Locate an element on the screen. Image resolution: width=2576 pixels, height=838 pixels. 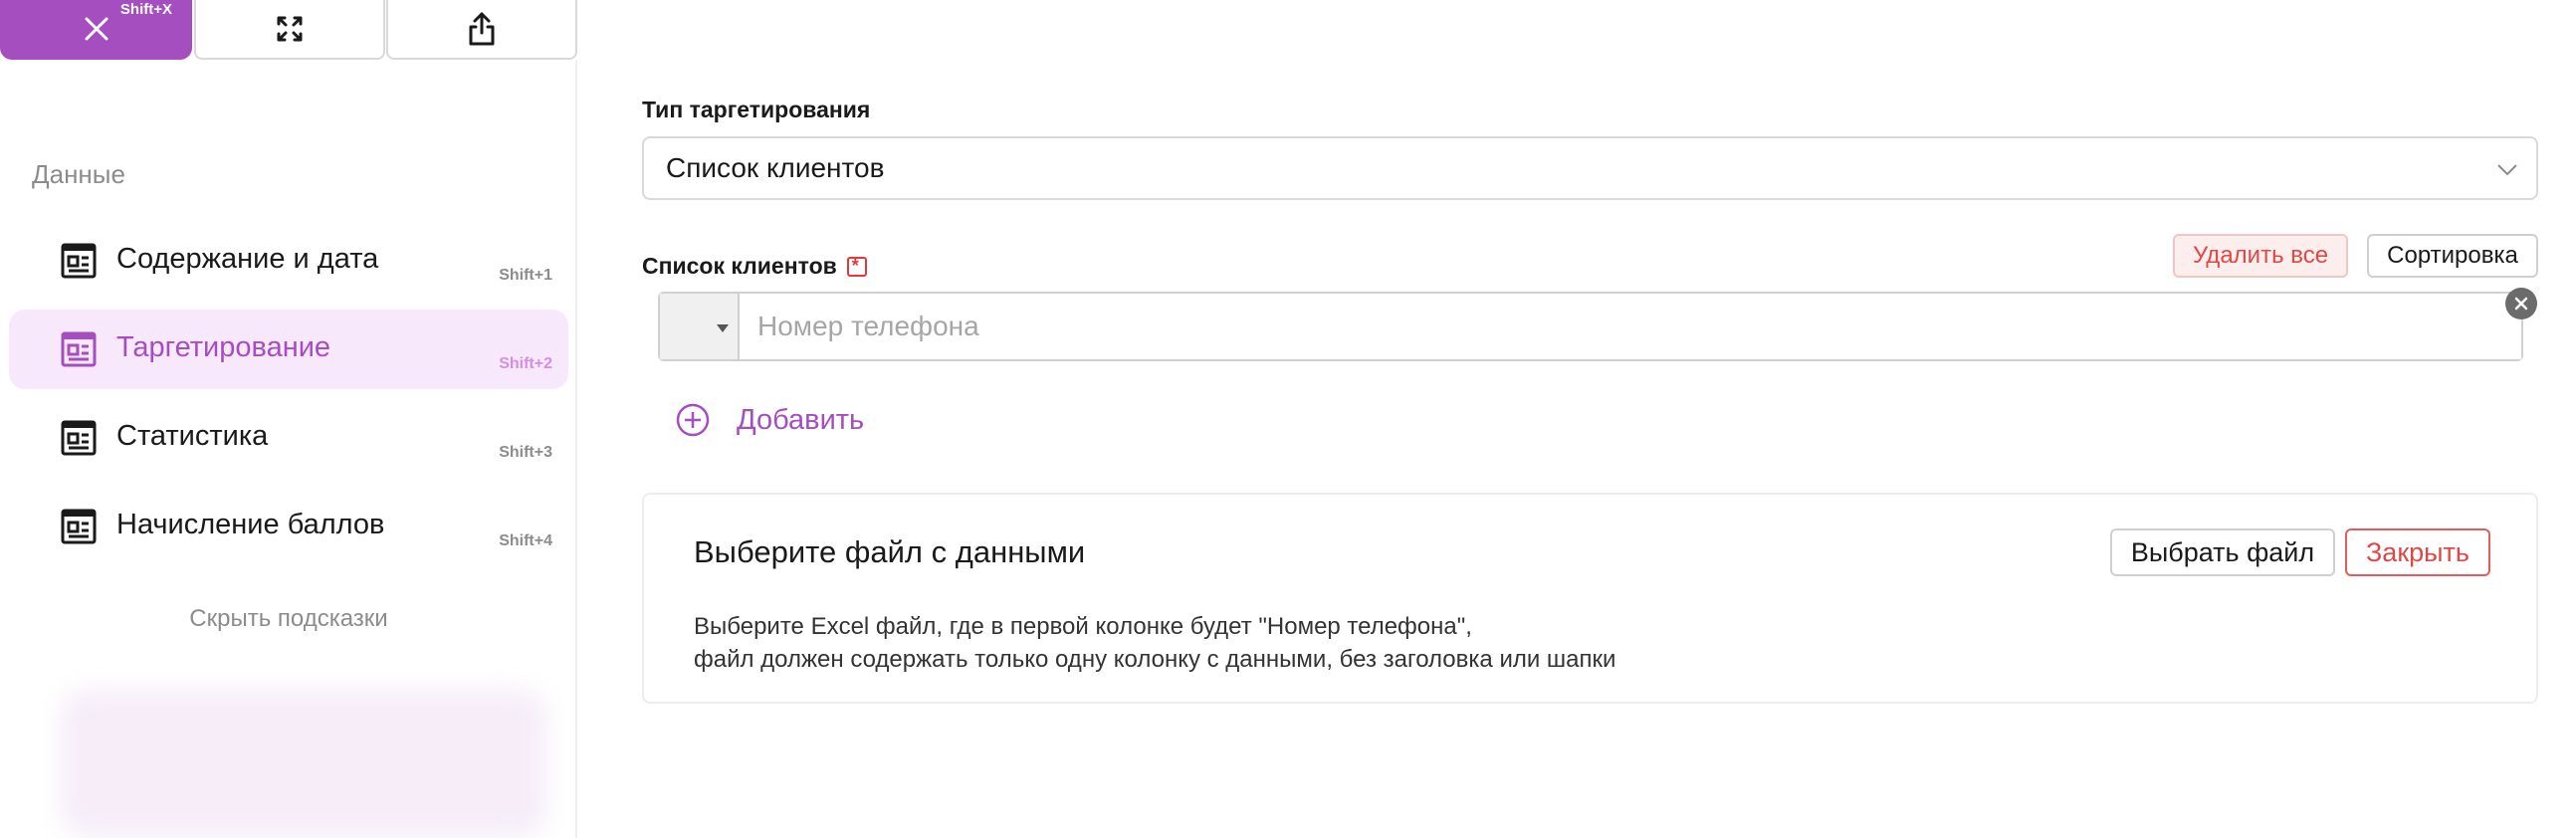
sidebar-item-shortcut: Shift+2 is located at coordinates (525, 364).